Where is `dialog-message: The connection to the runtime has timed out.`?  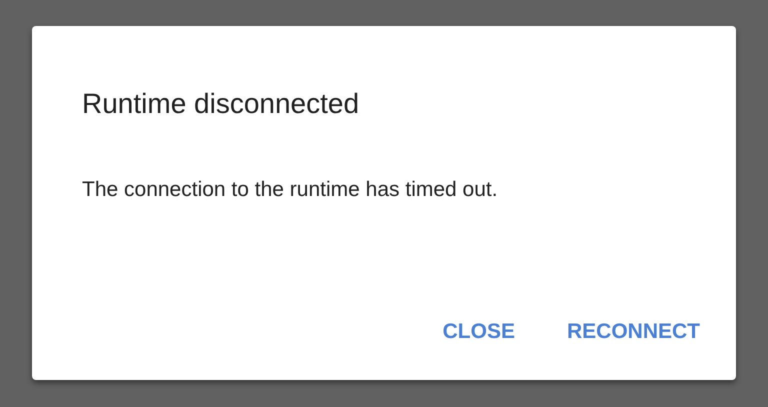 dialog-message: The connection to the runtime has timed out. is located at coordinates (290, 190).